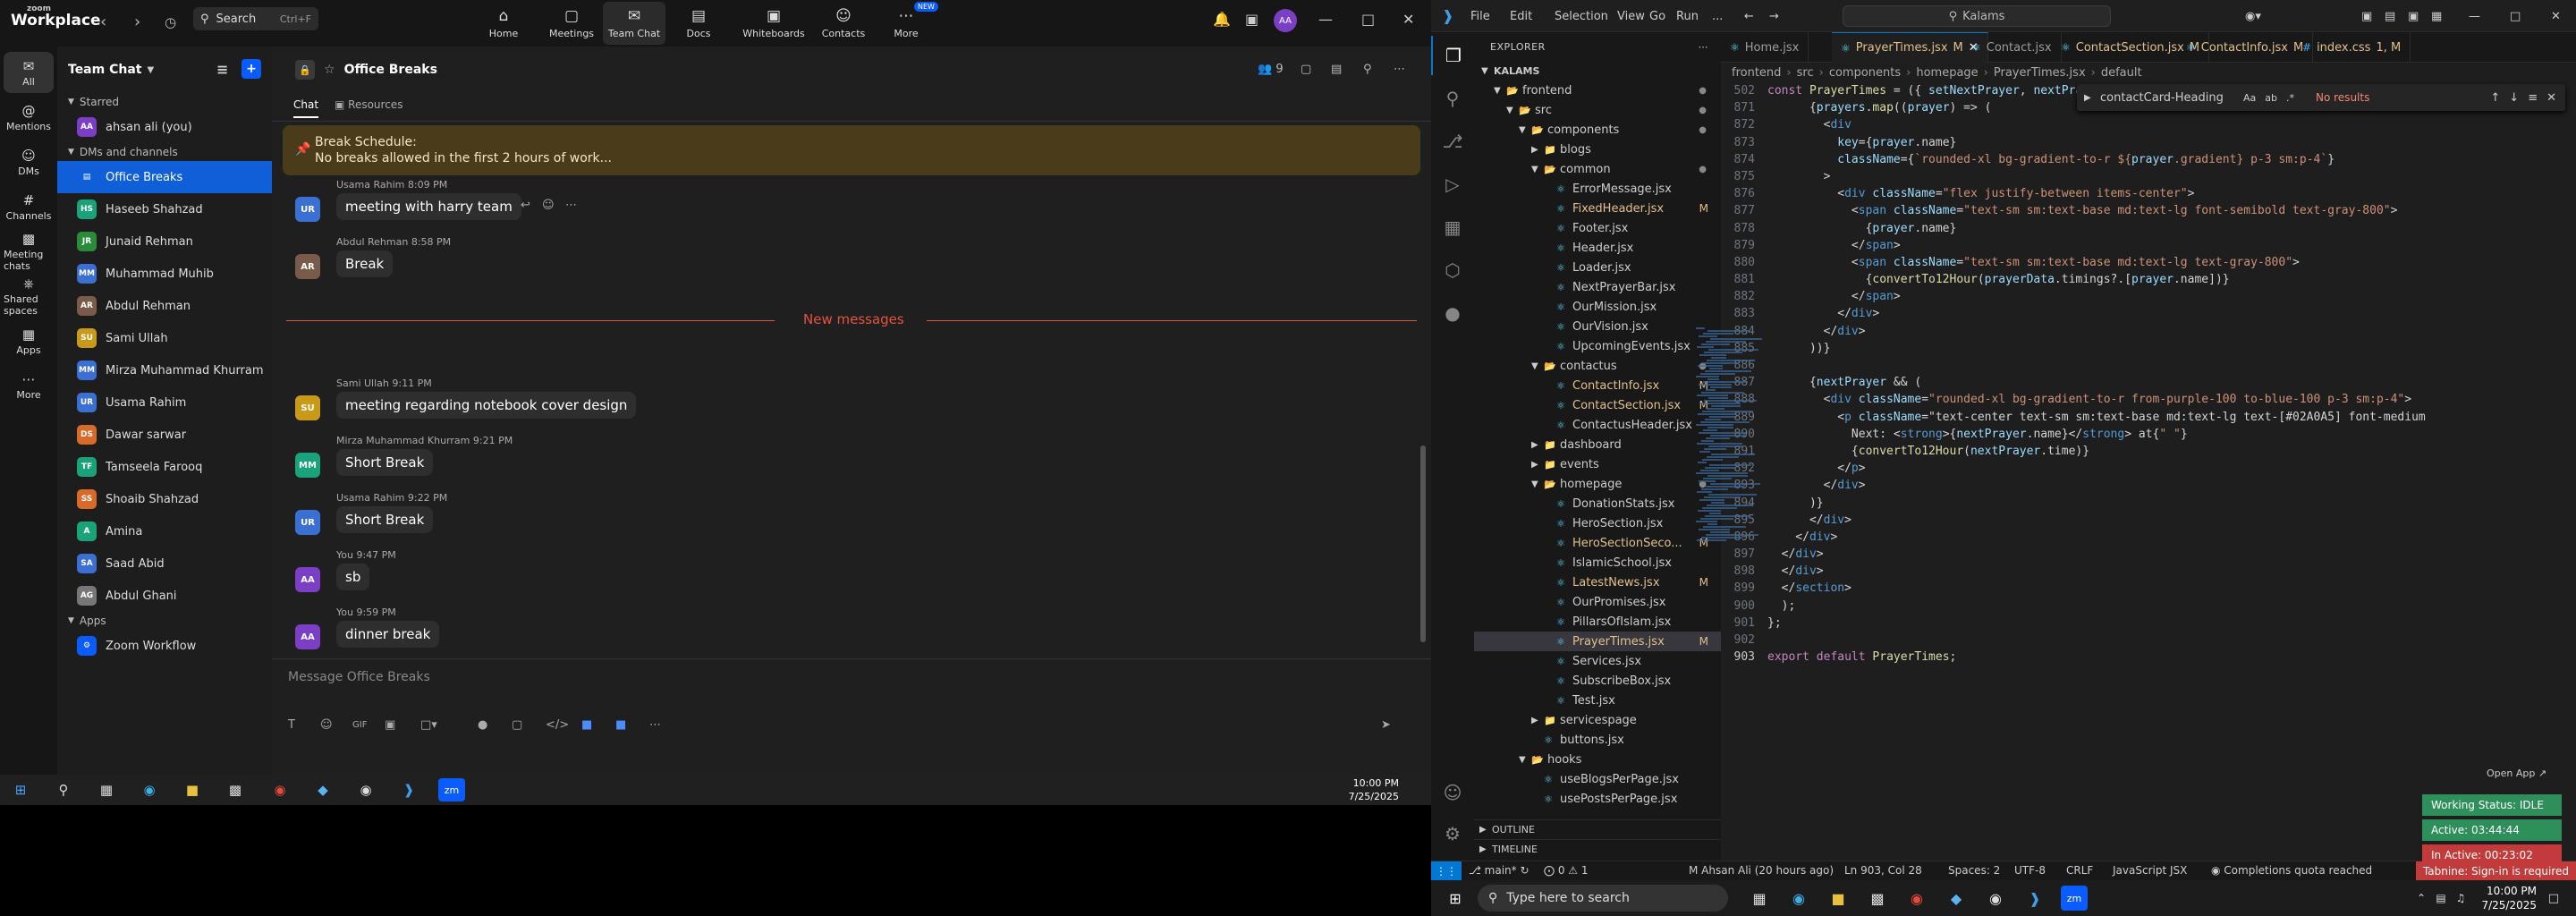 This screenshot has width=2576, height=916. What do you see at coordinates (2148, 588) in the screenshot?
I see `code-line: 899 </section>` at bounding box center [2148, 588].